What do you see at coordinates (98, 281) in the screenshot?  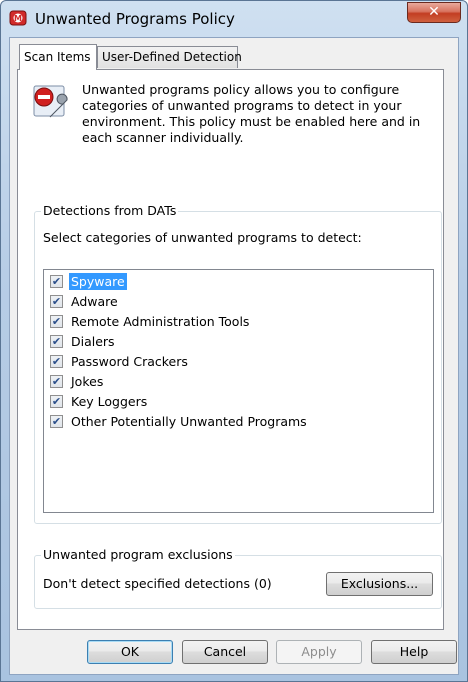 I see `list-item-label: Spyware` at bounding box center [98, 281].